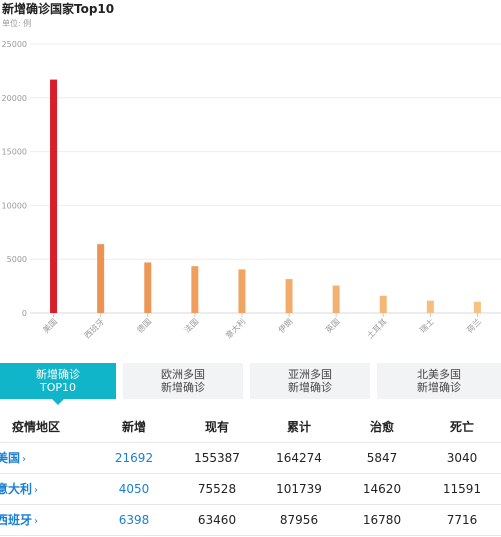  Describe the element at coordinates (14, 98) in the screenshot. I see `y-tick-label: 20000` at that location.